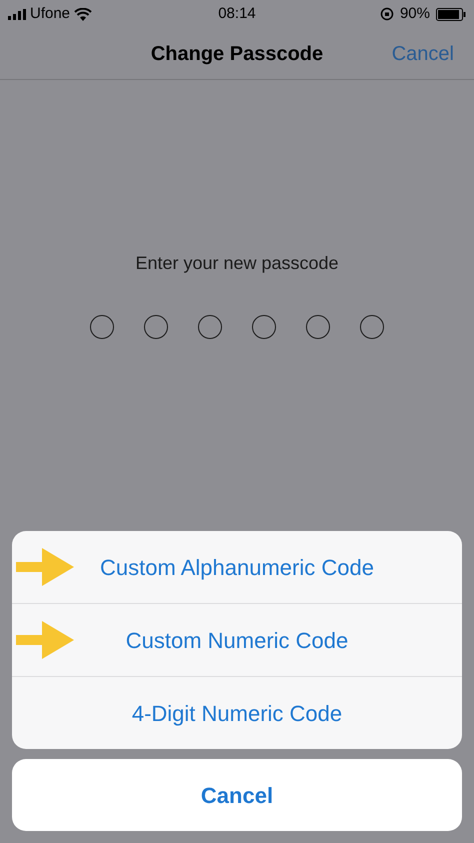 Image resolution: width=474 pixels, height=843 pixels. I want to click on cancel-link: Cancel, so click(423, 53).